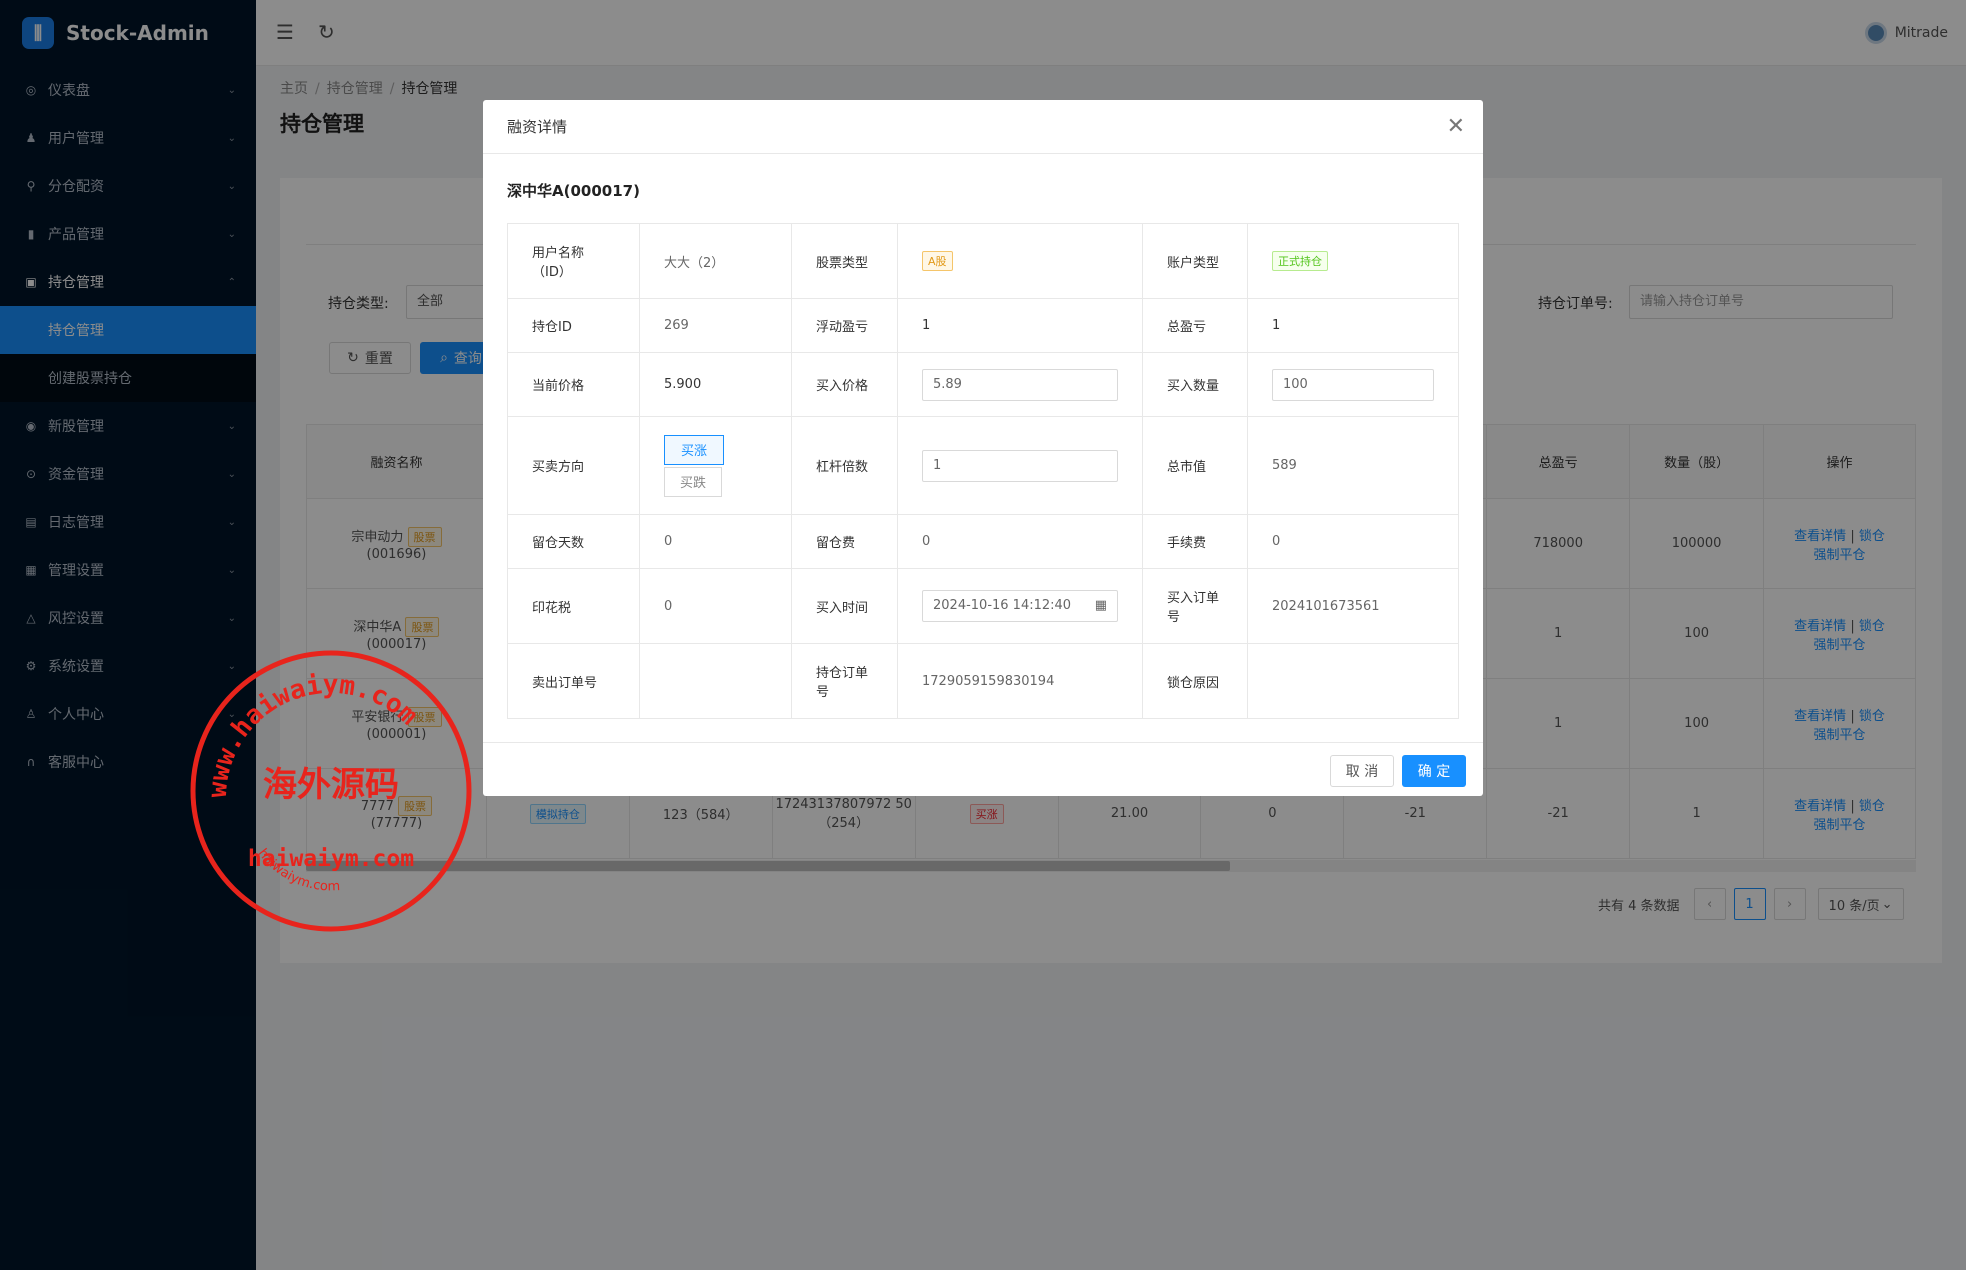 Image resolution: width=1966 pixels, height=1270 pixels. What do you see at coordinates (1195, 261) in the screenshot?
I see `label-account-type: 账户类型` at bounding box center [1195, 261].